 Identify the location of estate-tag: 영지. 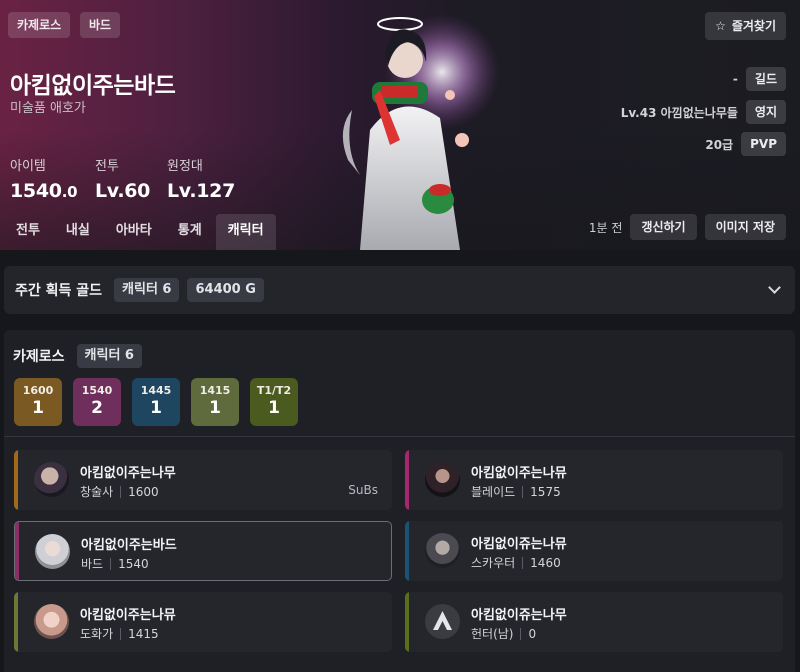
(765, 112).